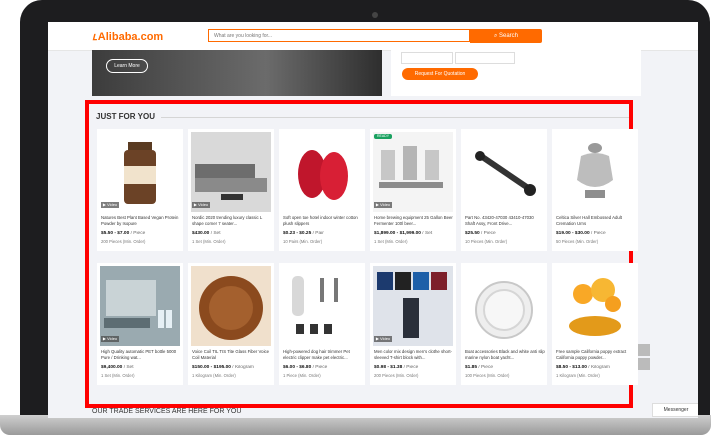  Describe the element at coordinates (413, 172) in the screenshot. I see `brewing-equipment-icon` at that location.